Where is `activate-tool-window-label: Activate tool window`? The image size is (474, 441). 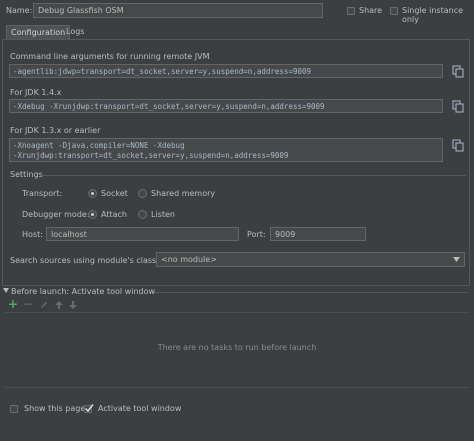
activate-tool-window-label: Activate tool window is located at coordinates (140, 408).